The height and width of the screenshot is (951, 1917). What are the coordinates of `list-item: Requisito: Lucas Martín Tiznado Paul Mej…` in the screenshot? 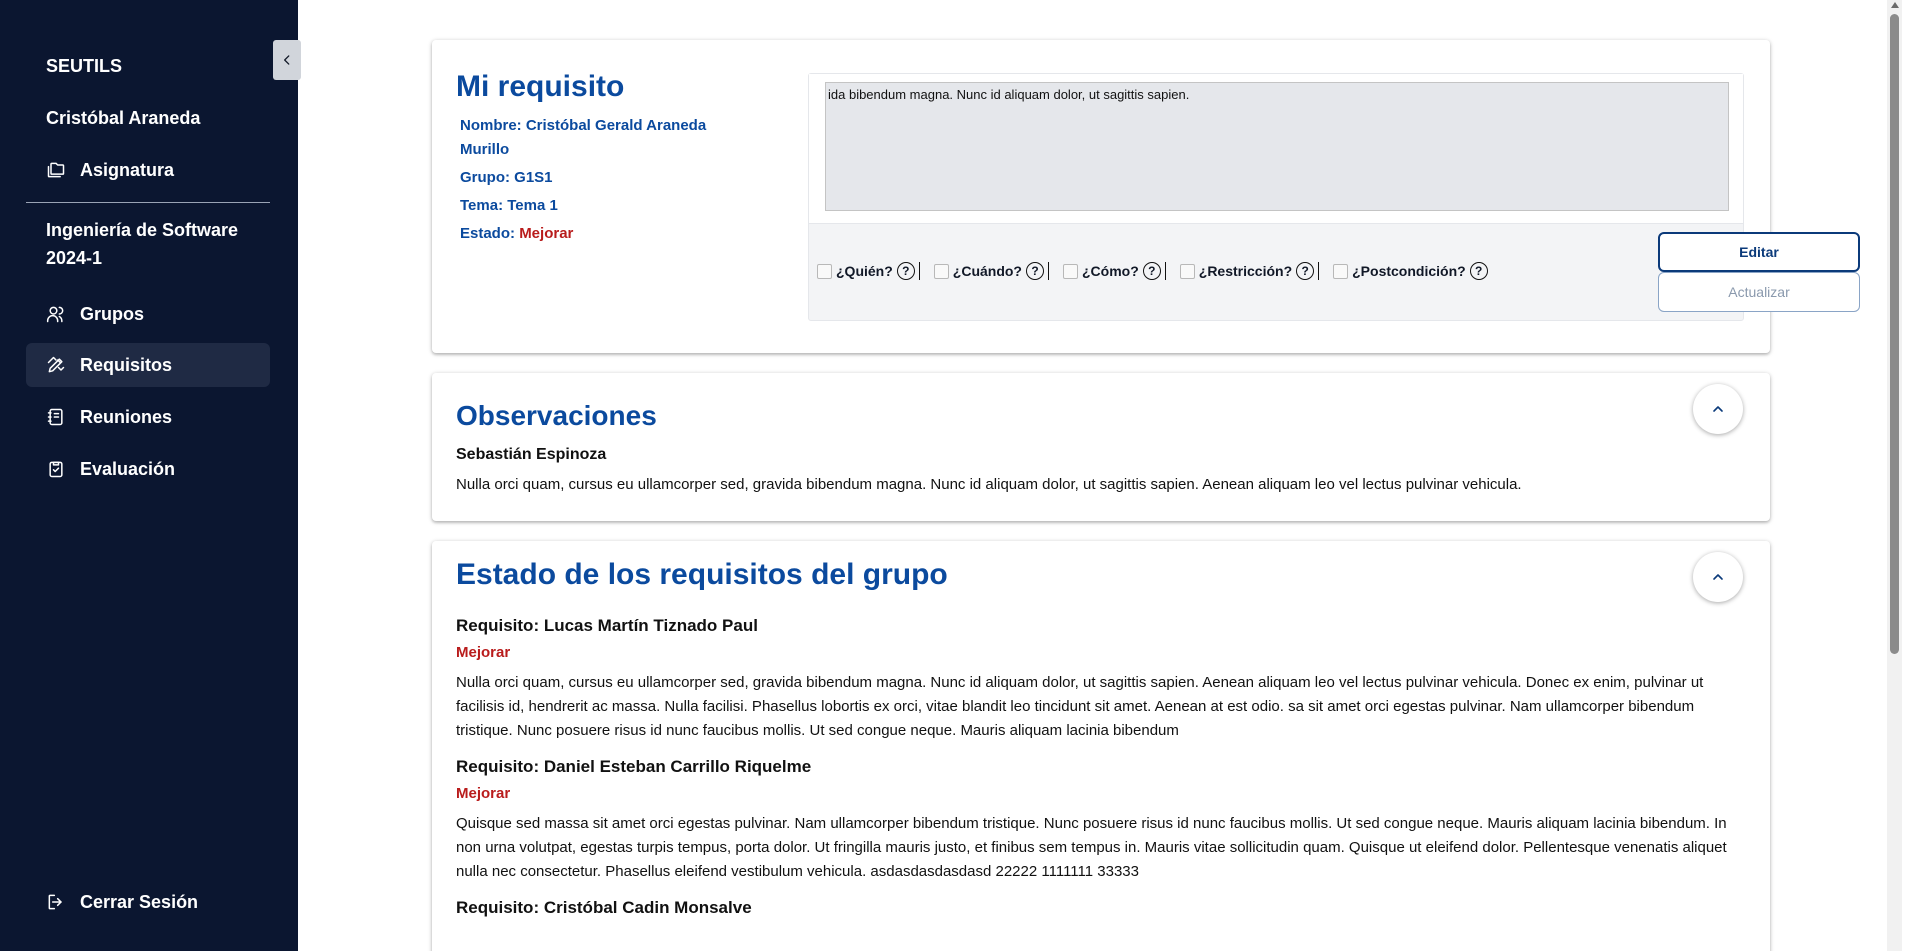 It's located at (1101, 679).